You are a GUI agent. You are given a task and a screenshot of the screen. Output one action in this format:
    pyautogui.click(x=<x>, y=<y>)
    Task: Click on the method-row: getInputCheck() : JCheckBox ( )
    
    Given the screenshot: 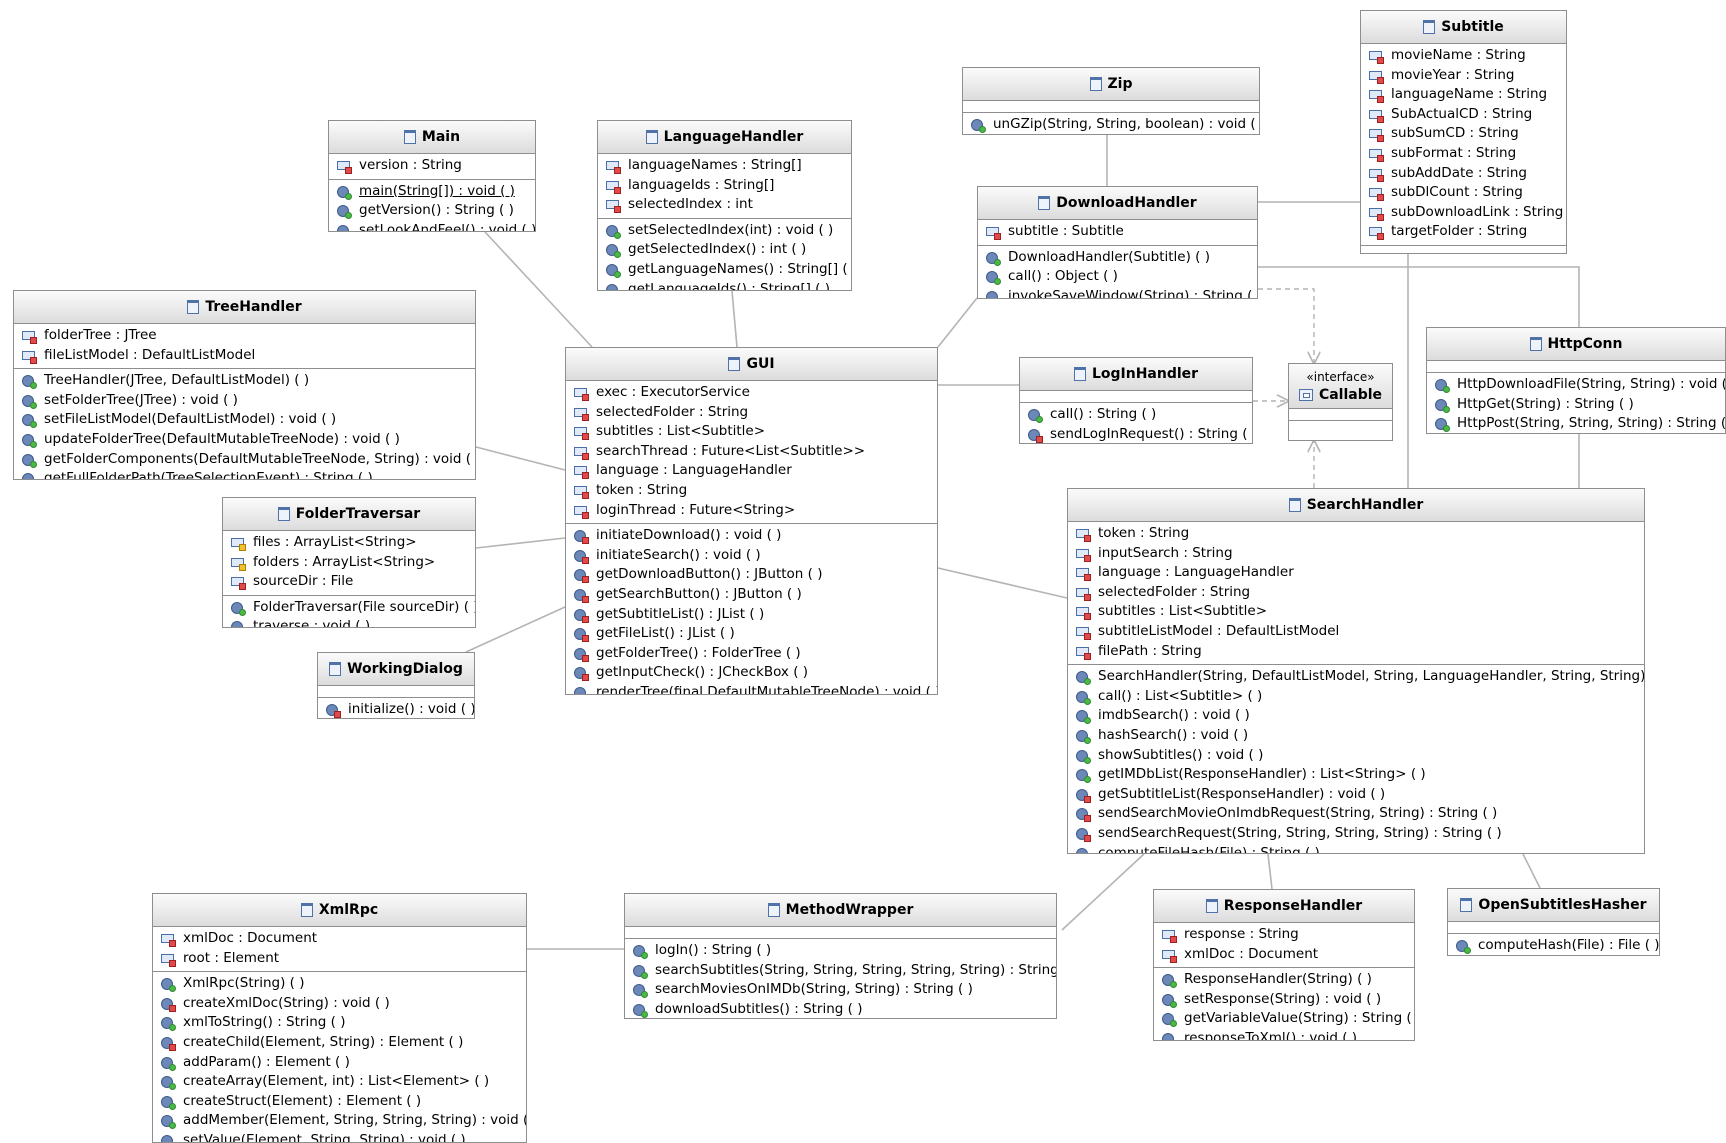 What is the action you would take?
    pyautogui.click(x=751, y=673)
    